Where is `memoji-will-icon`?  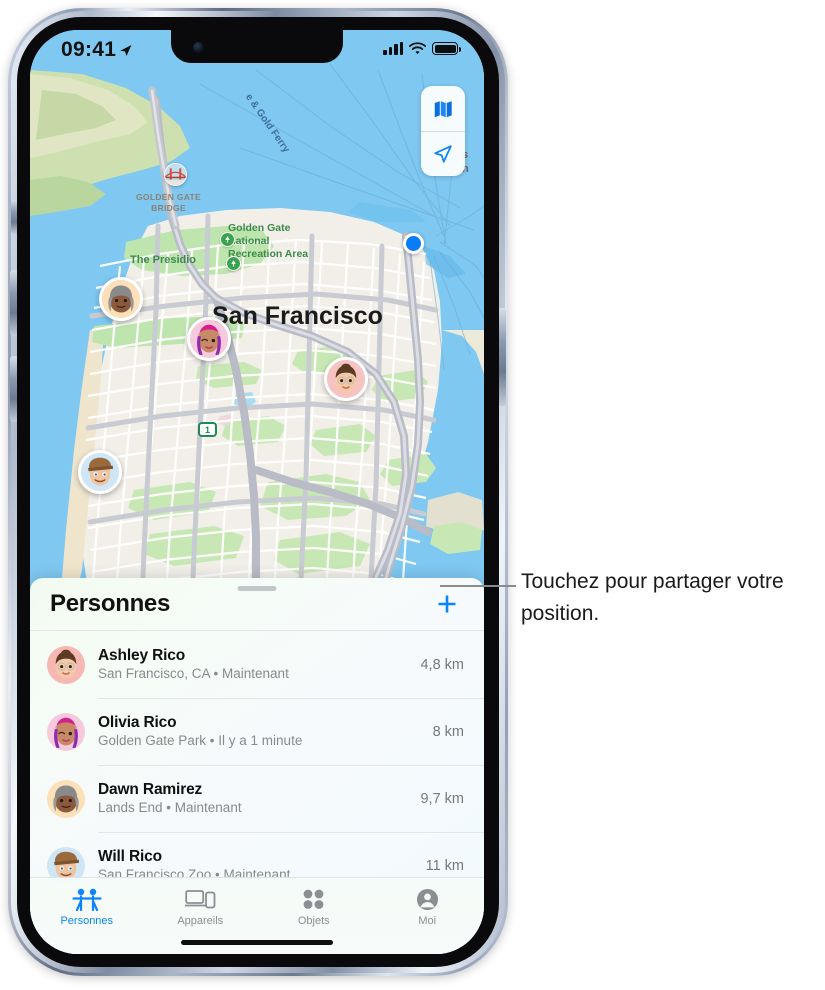
memoji-will-icon is located at coordinates (100, 472).